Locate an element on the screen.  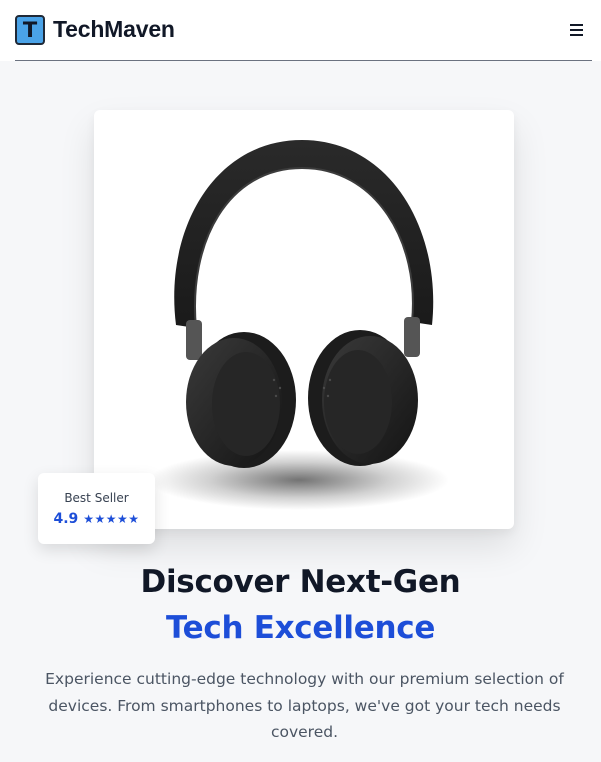
header-divider is located at coordinates (303, 60).